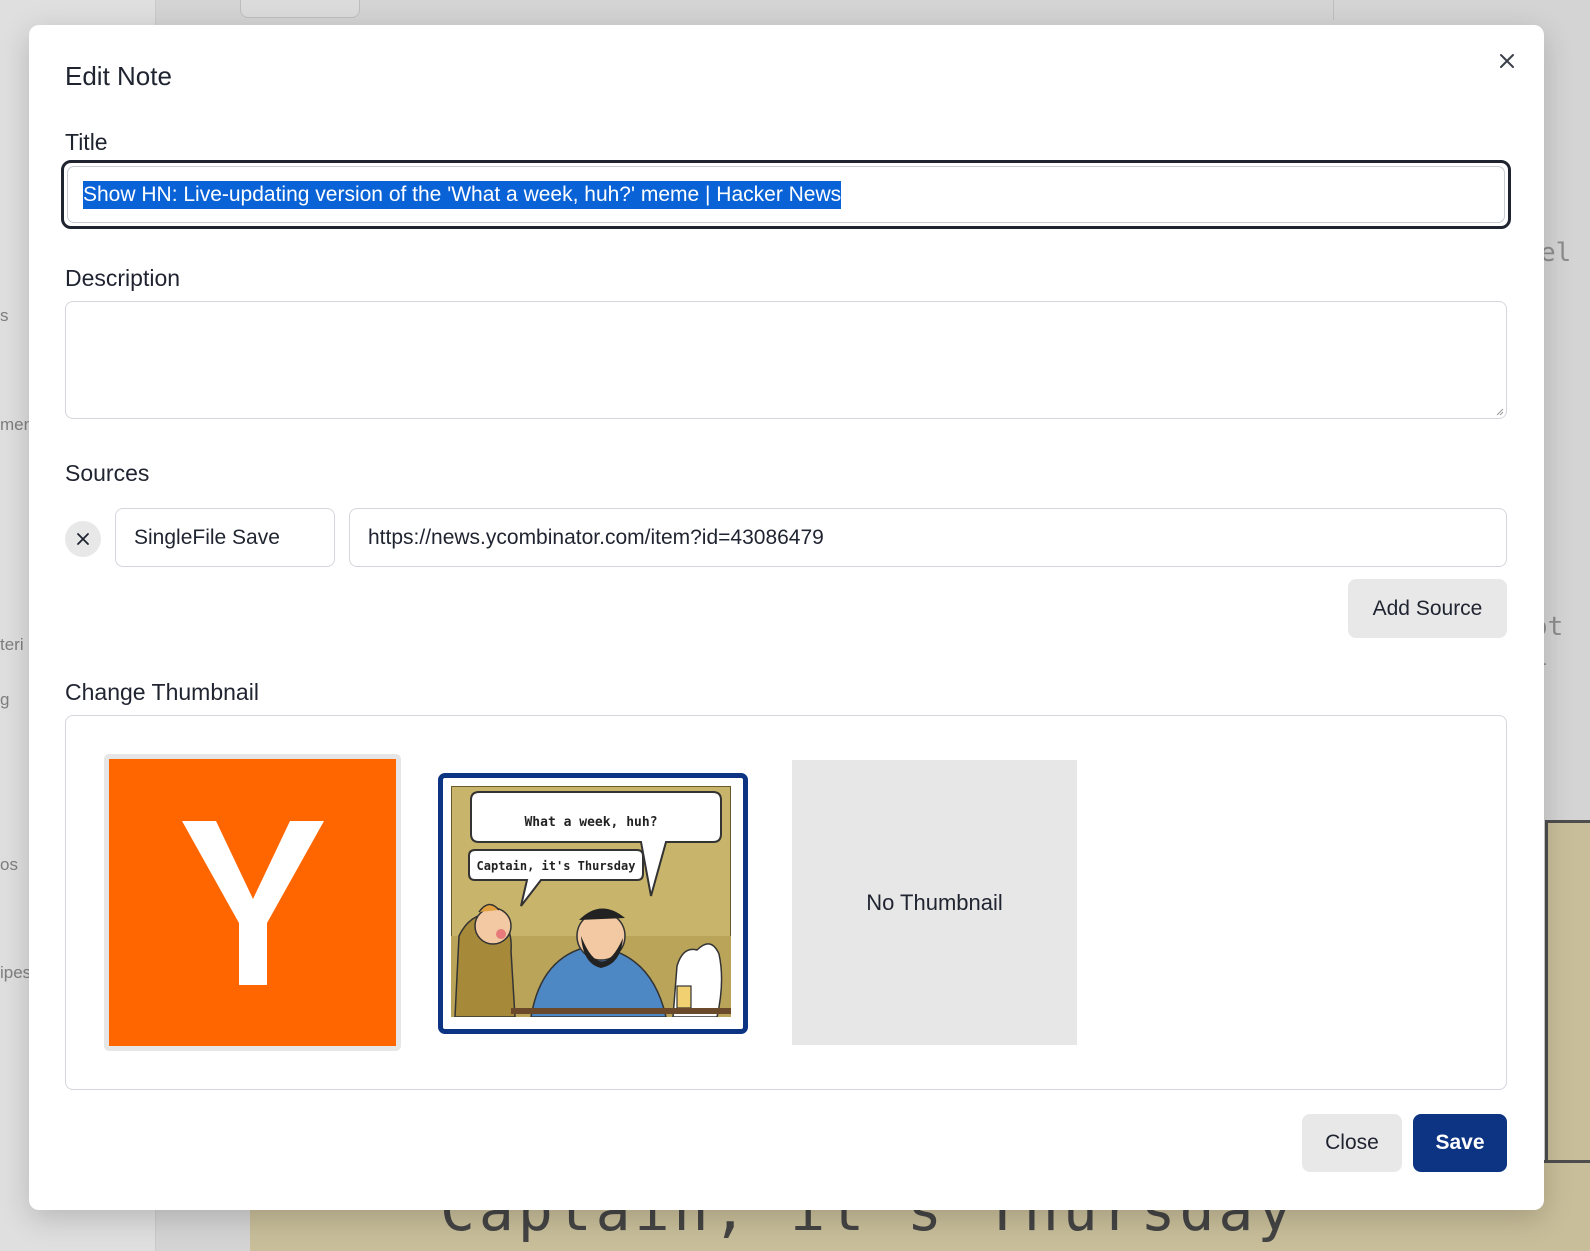 The image size is (1590, 1251). I want to click on yc-logo-icon: Y, so click(252, 902).